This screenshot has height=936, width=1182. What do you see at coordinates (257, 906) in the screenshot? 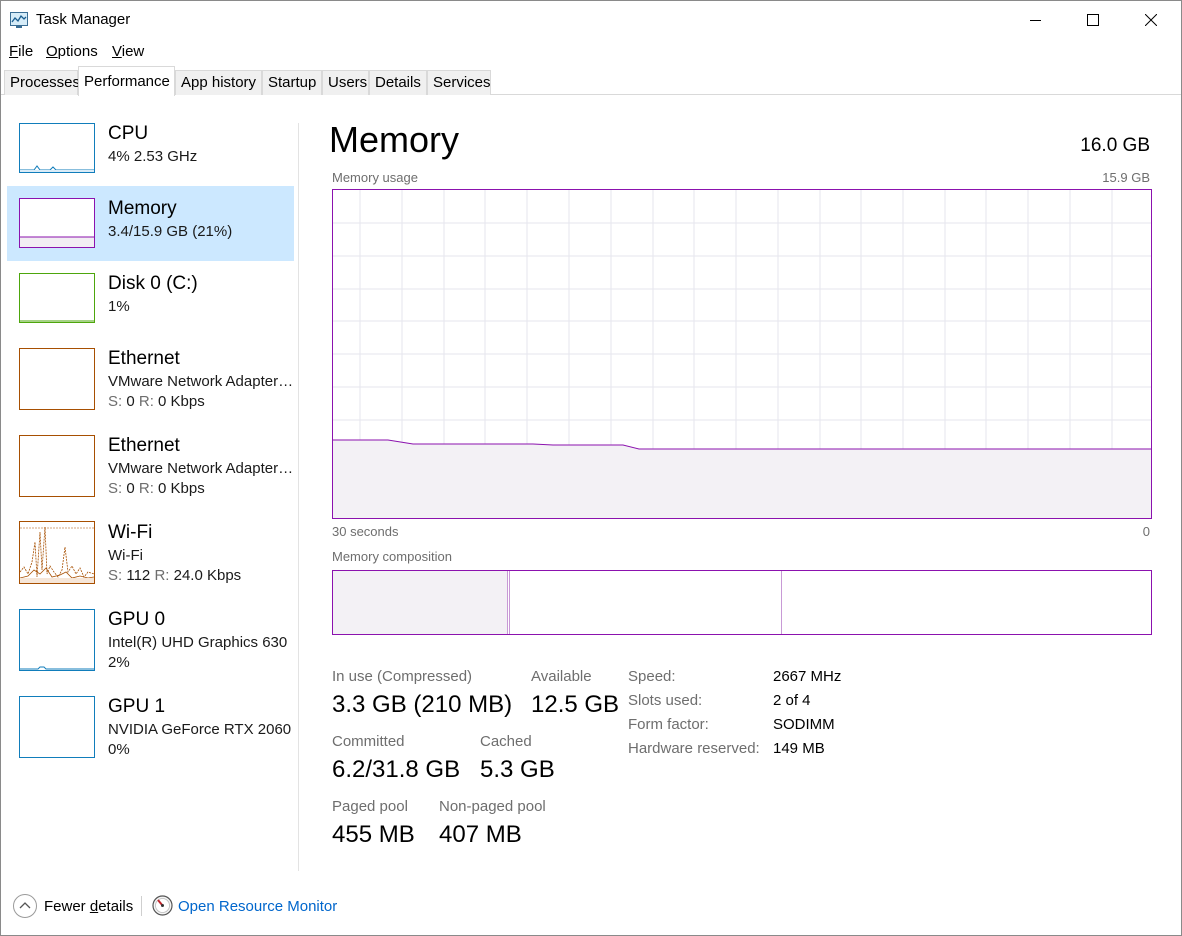
I see `open-resource-monitor-link: Open Resource Monitor` at bounding box center [257, 906].